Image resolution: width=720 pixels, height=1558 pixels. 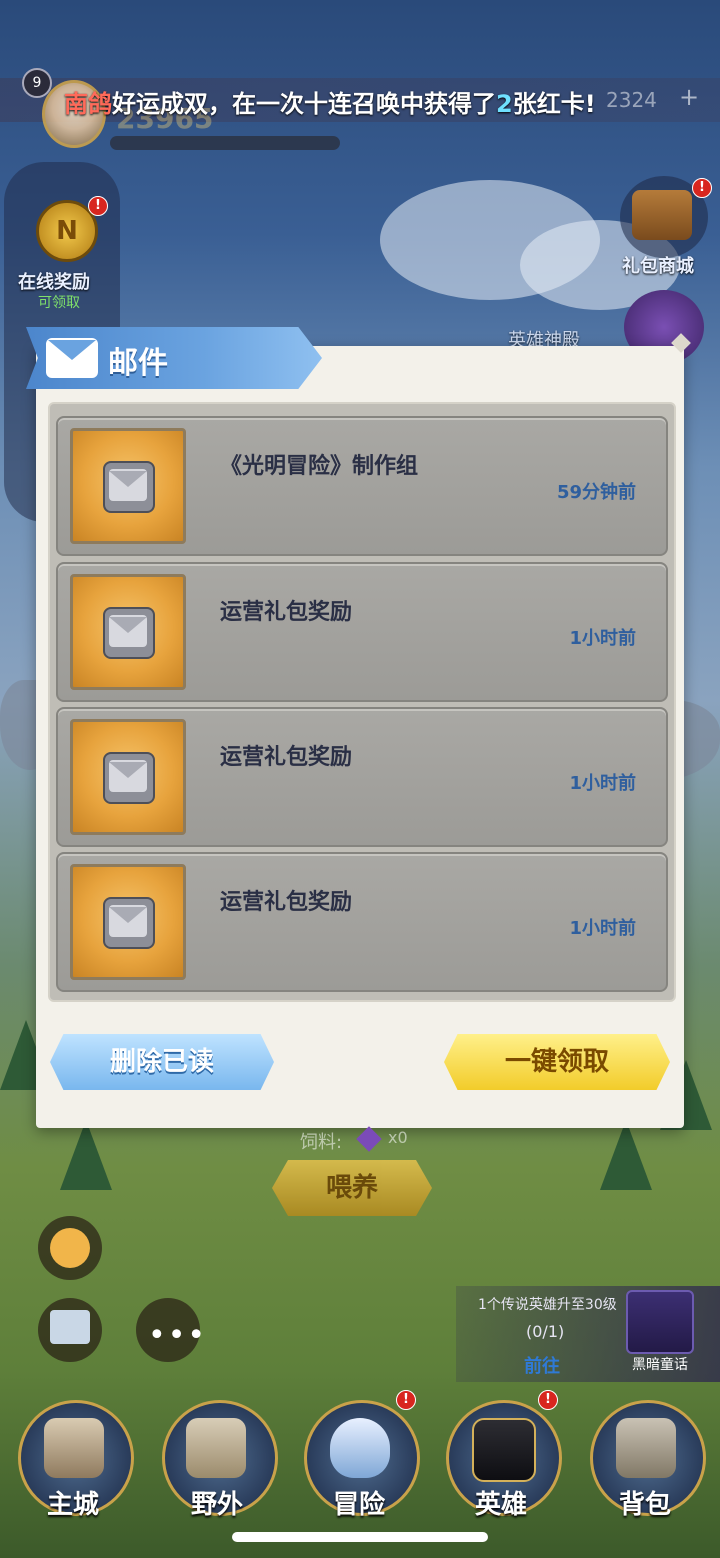 What do you see at coordinates (54, 282) in the screenshot?
I see `online-reward-label: 在线奖励` at bounding box center [54, 282].